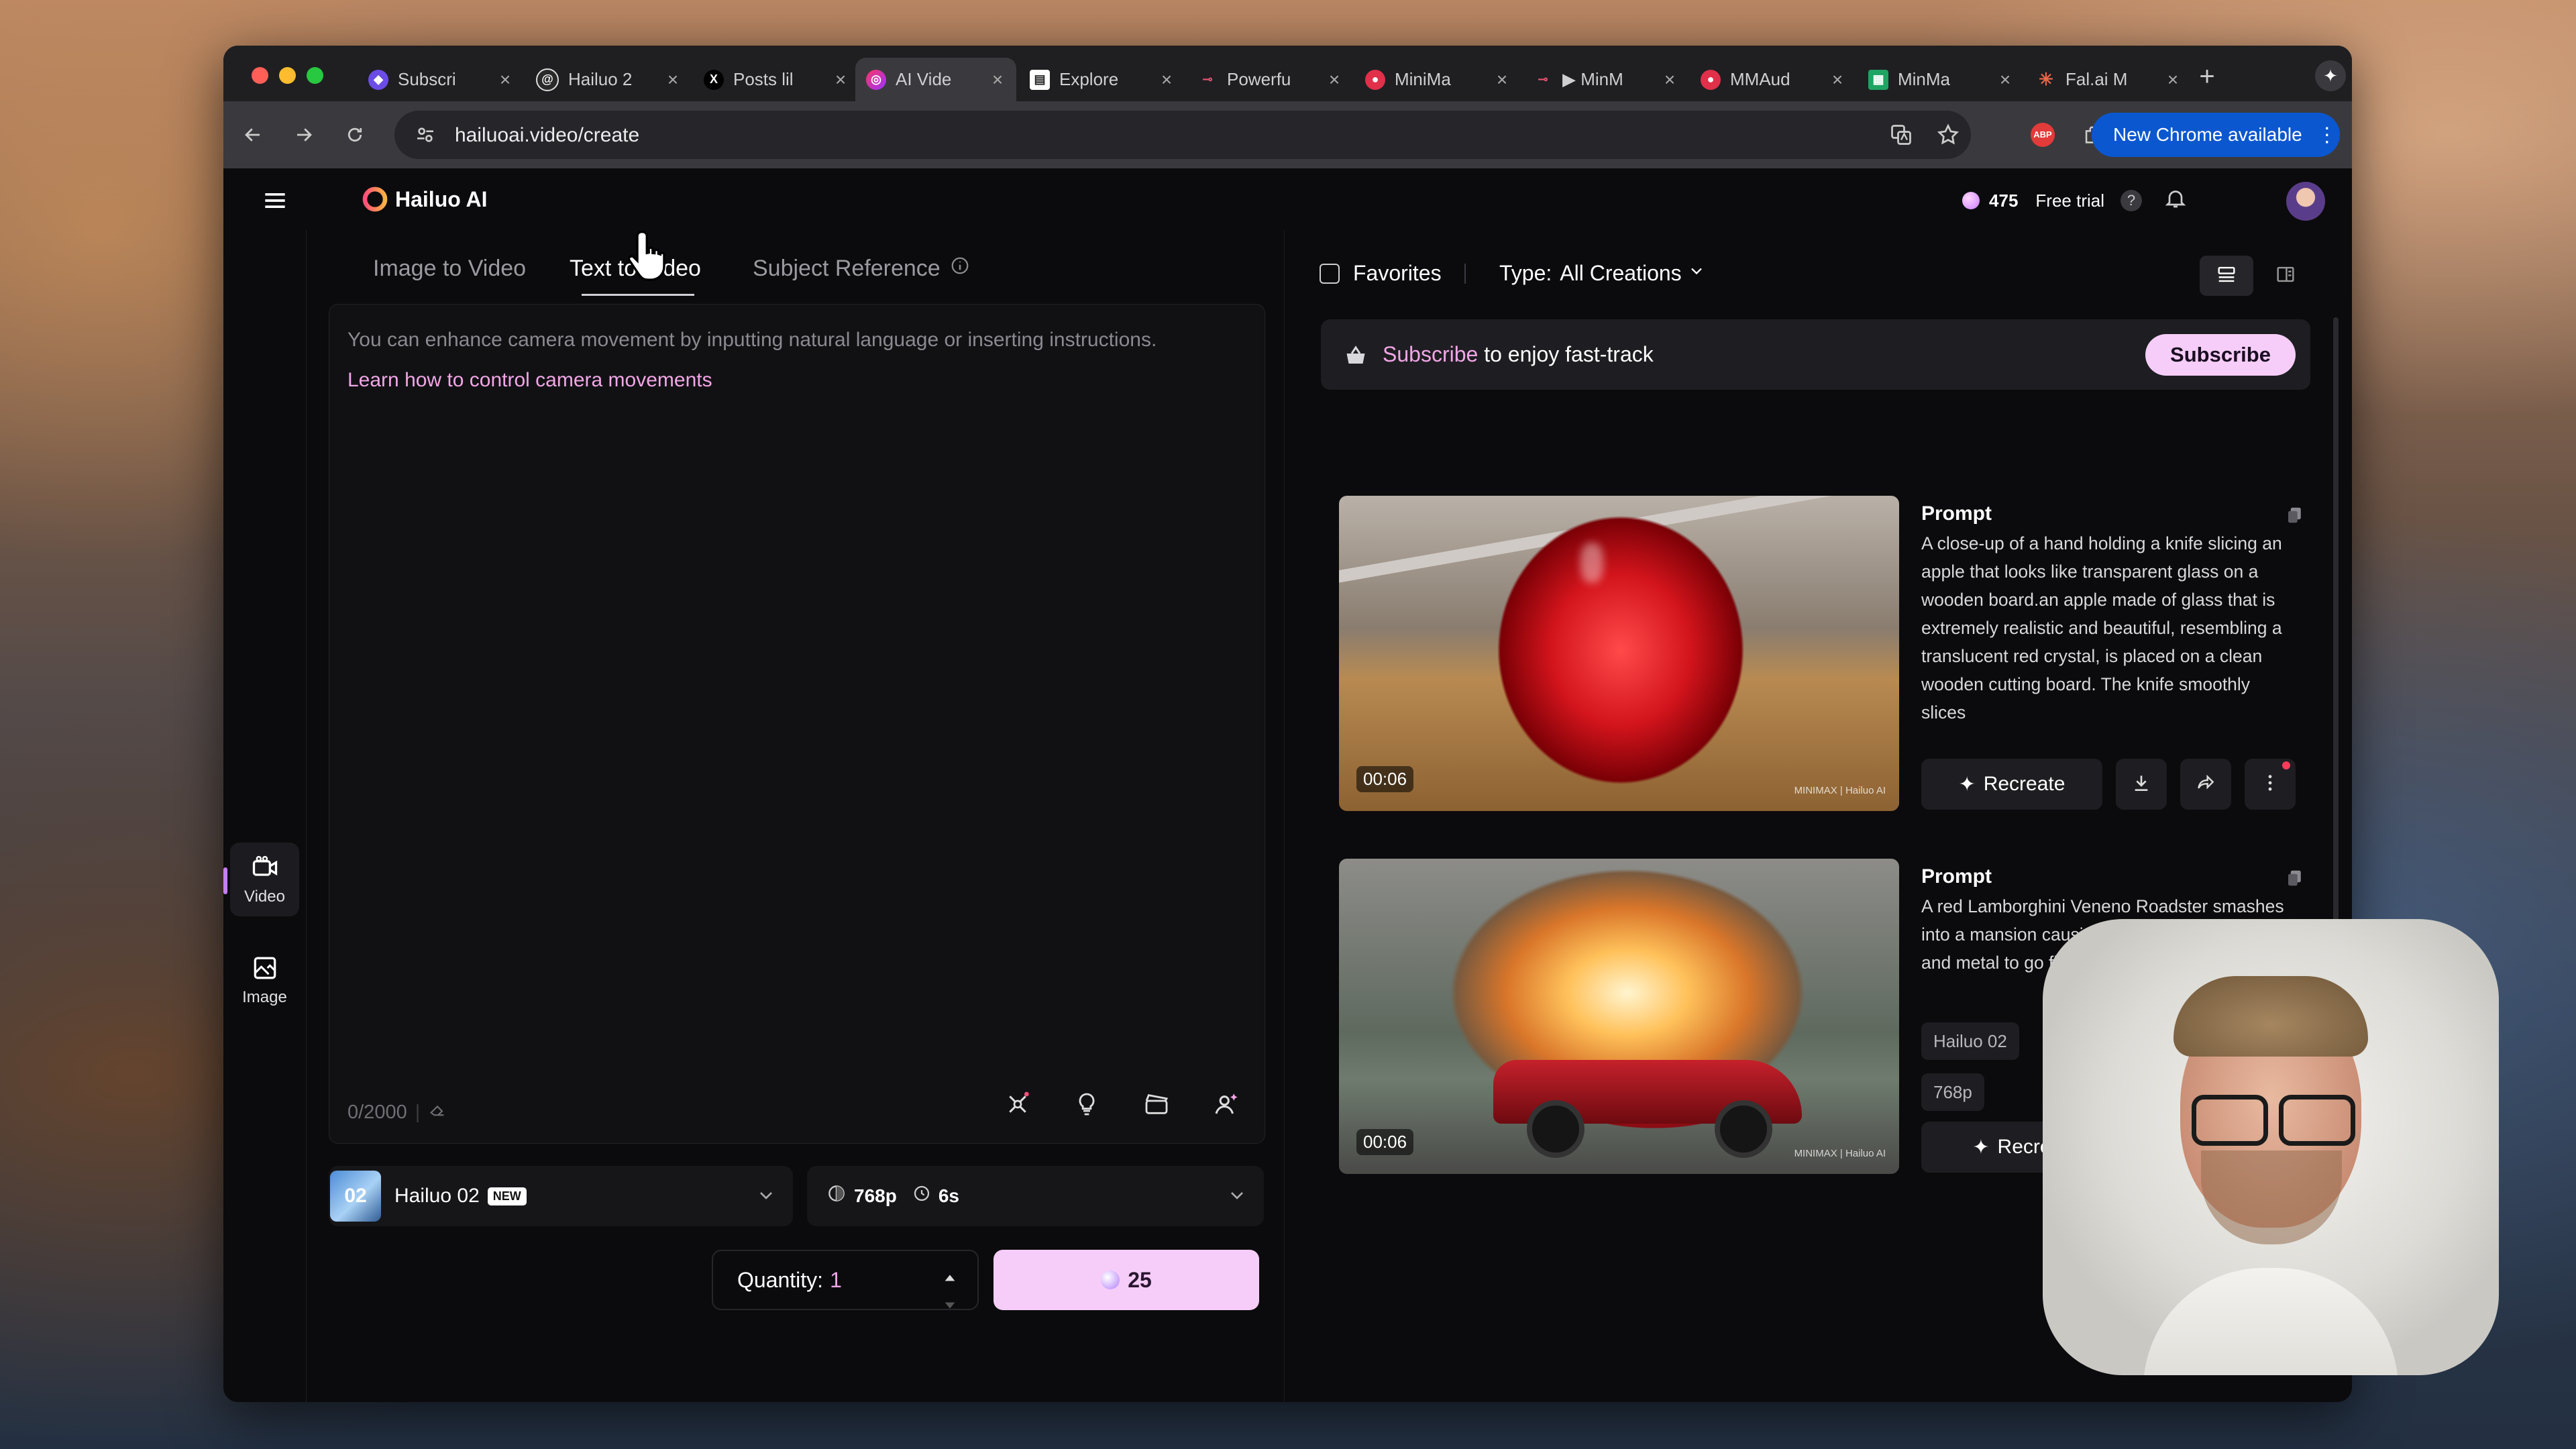 Image resolution: width=2576 pixels, height=1449 pixels. I want to click on favorites-toggle: Favorites, so click(1381, 273).